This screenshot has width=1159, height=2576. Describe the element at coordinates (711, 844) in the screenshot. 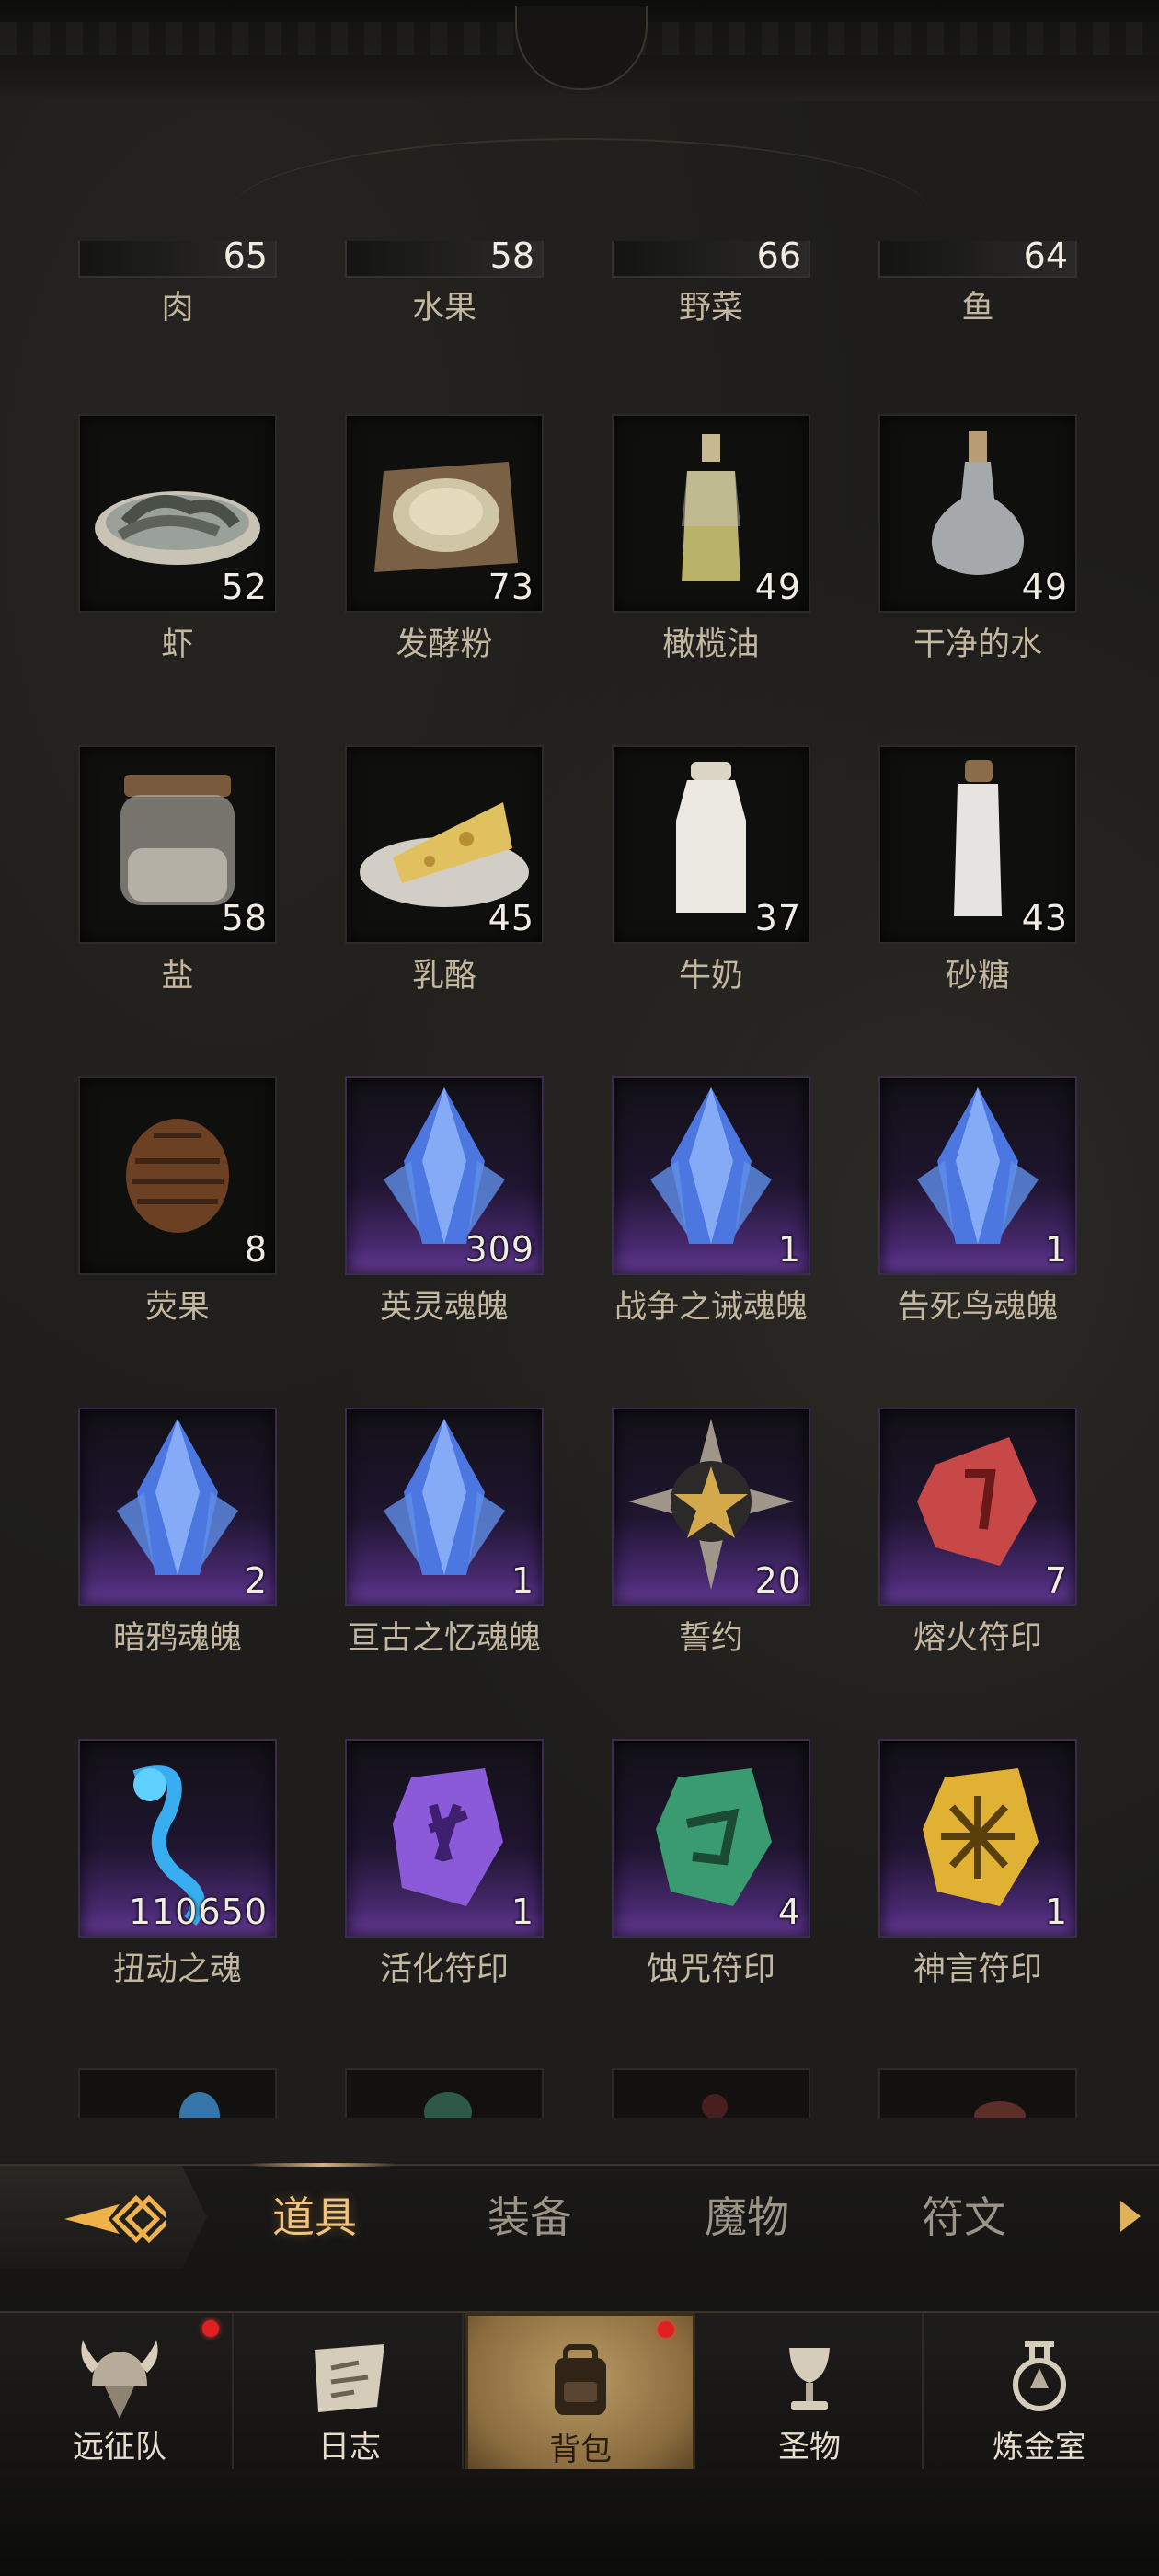

I see `item-slot: 37` at that location.